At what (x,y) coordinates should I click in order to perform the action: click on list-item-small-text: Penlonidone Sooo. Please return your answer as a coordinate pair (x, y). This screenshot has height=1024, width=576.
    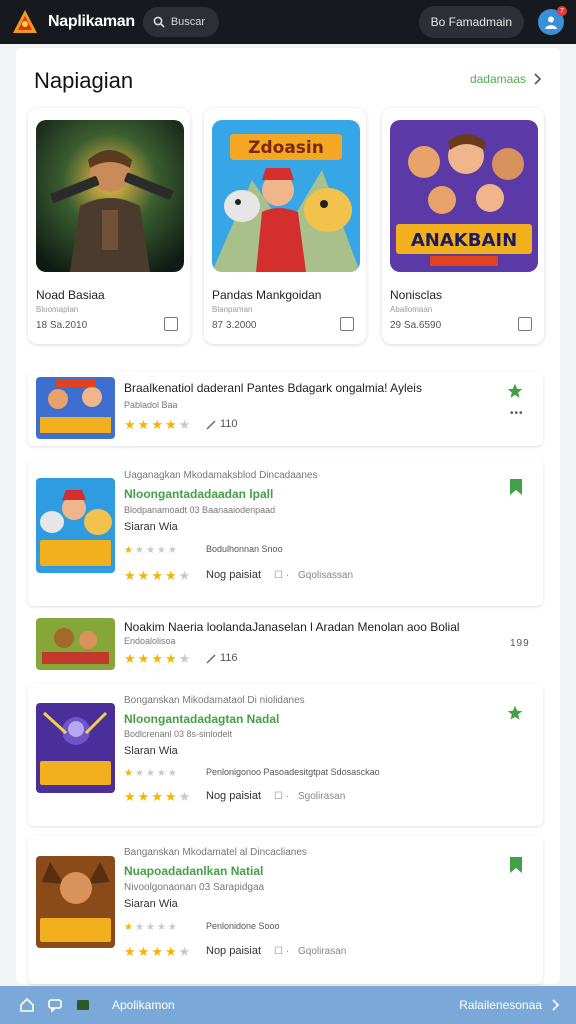
    Looking at the image, I should click on (243, 926).